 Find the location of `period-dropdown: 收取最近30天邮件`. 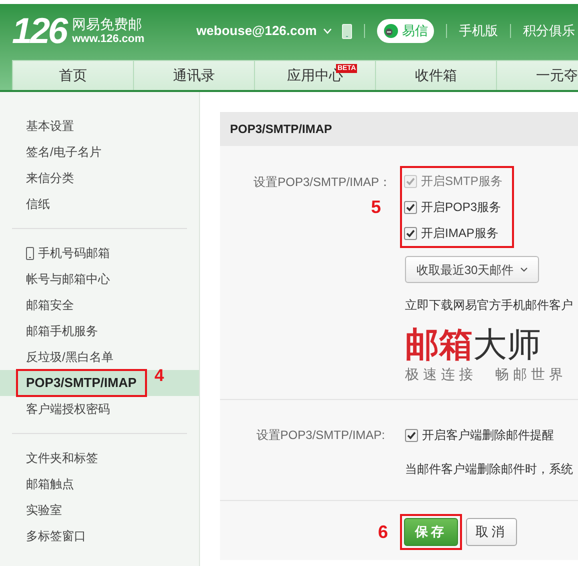

period-dropdown: 收取最近30天邮件 is located at coordinates (472, 269).